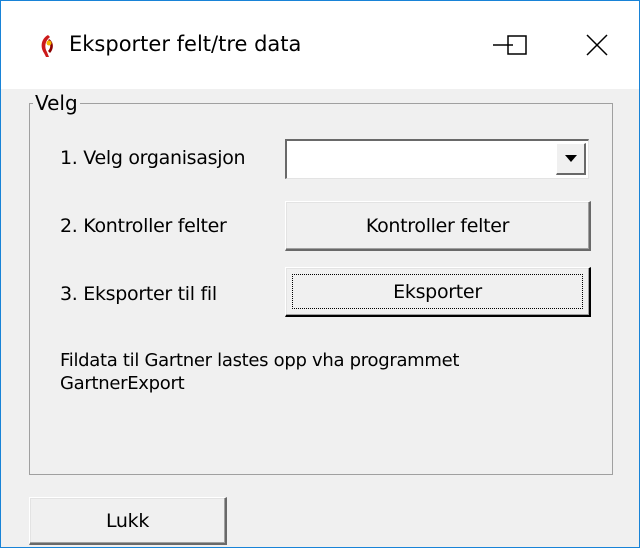 Image resolution: width=640 pixels, height=548 pixels. I want to click on info-line-2: GartnerExport, so click(122, 383).